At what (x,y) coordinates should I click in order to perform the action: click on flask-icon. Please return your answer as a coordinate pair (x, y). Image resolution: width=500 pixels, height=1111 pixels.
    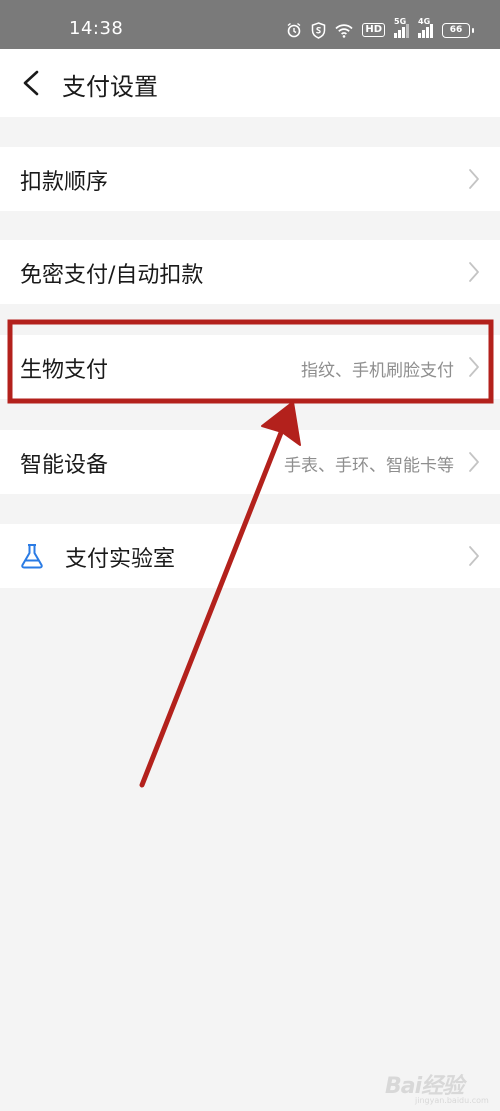
    Looking at the image, I should click on (32, 556).